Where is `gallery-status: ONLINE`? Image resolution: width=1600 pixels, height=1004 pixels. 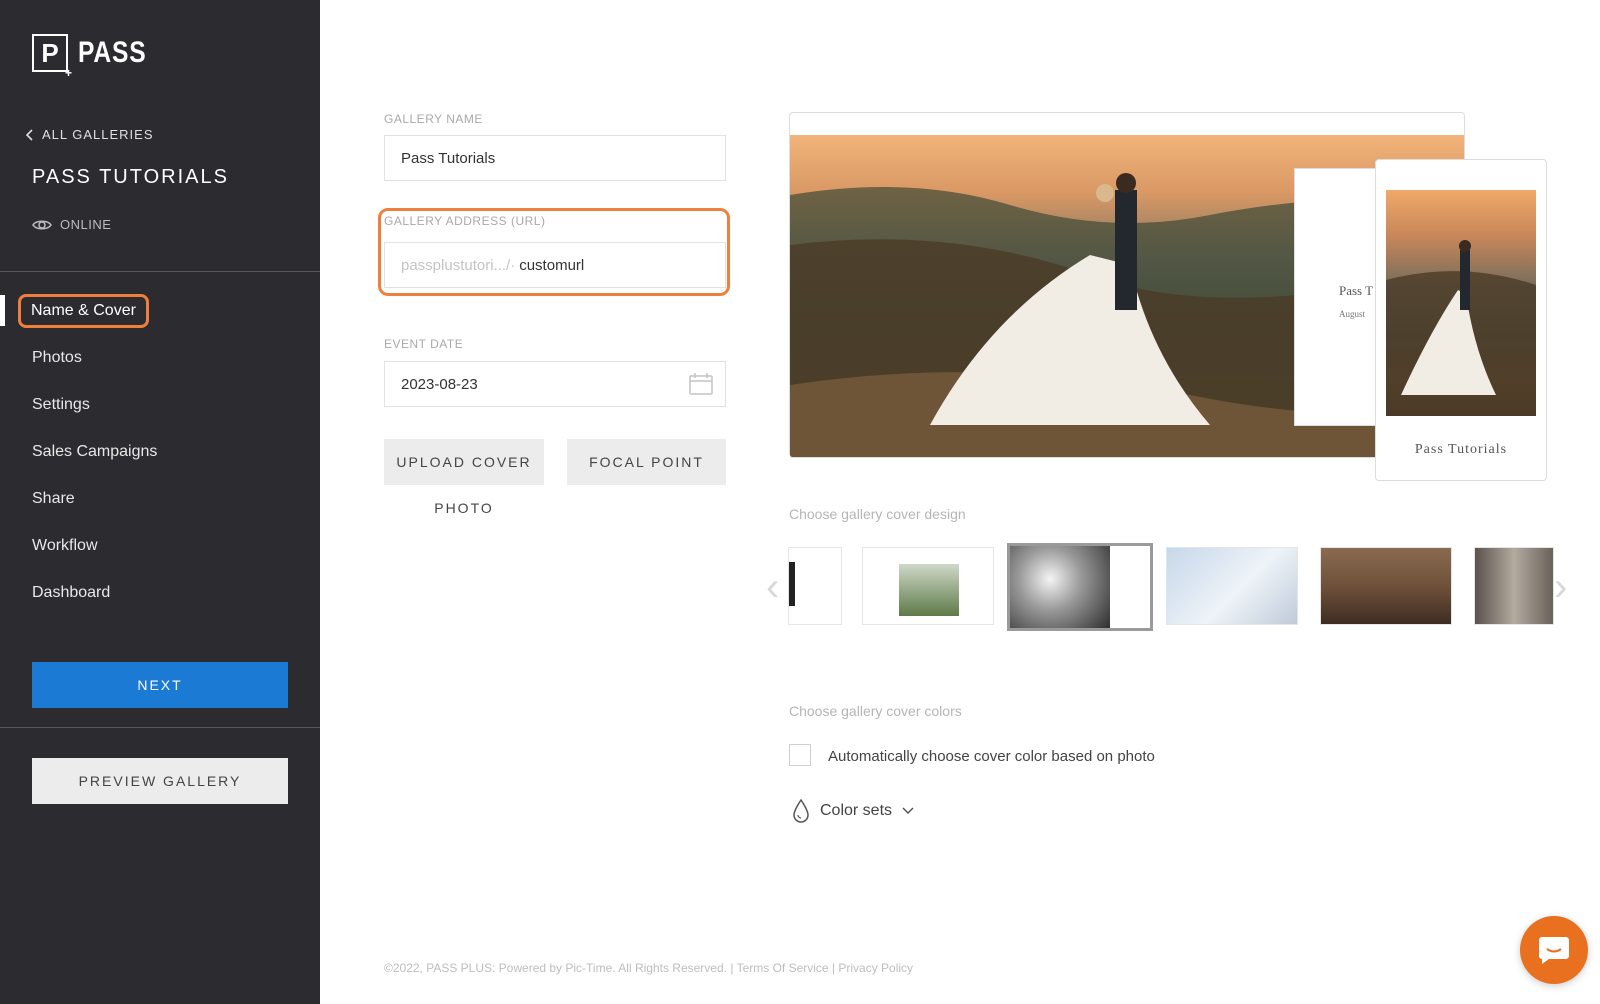 gallery-status: ONLINE is located at coordinates (71, 224).